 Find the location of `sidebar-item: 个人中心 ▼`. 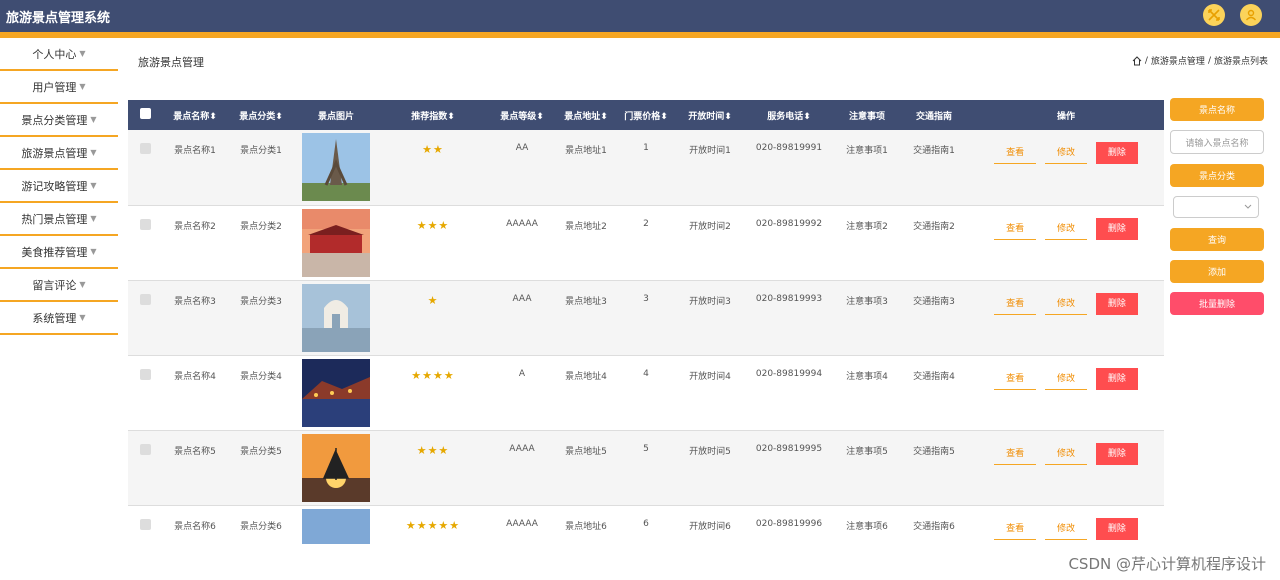

sidebar-item: 个人中心 ▼ is located at coordinates (59, 54).